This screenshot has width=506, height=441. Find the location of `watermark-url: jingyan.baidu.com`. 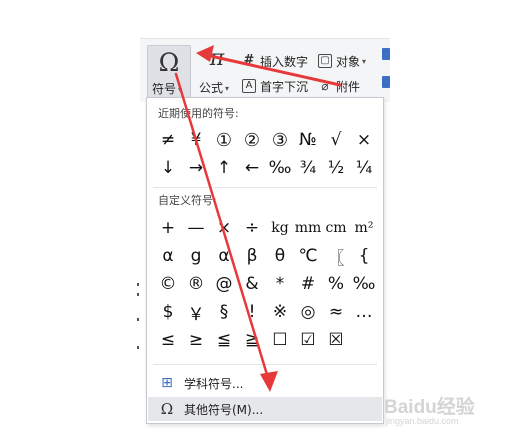

watermark-url: jingyan.baidu.com is located at coordinates (422, 421).